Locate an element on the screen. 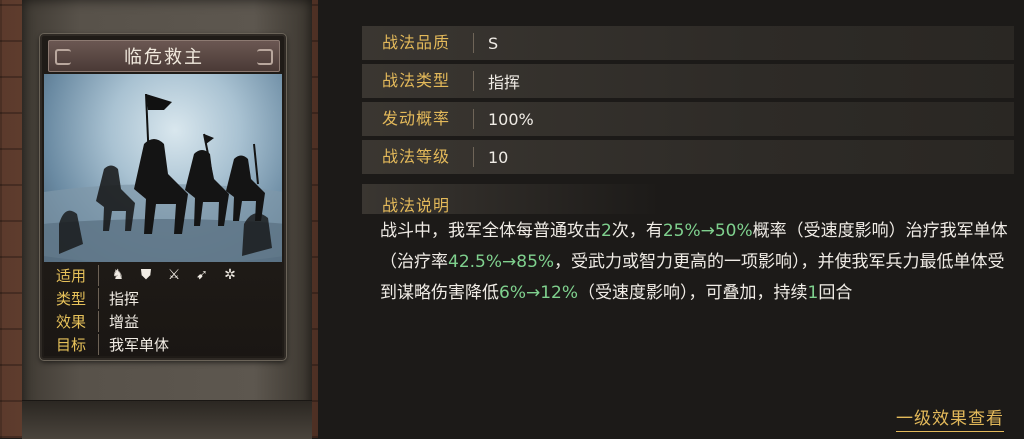 The image size is (1024, 439). desc-segment: 次，有 is located at coordinates (637, 231).